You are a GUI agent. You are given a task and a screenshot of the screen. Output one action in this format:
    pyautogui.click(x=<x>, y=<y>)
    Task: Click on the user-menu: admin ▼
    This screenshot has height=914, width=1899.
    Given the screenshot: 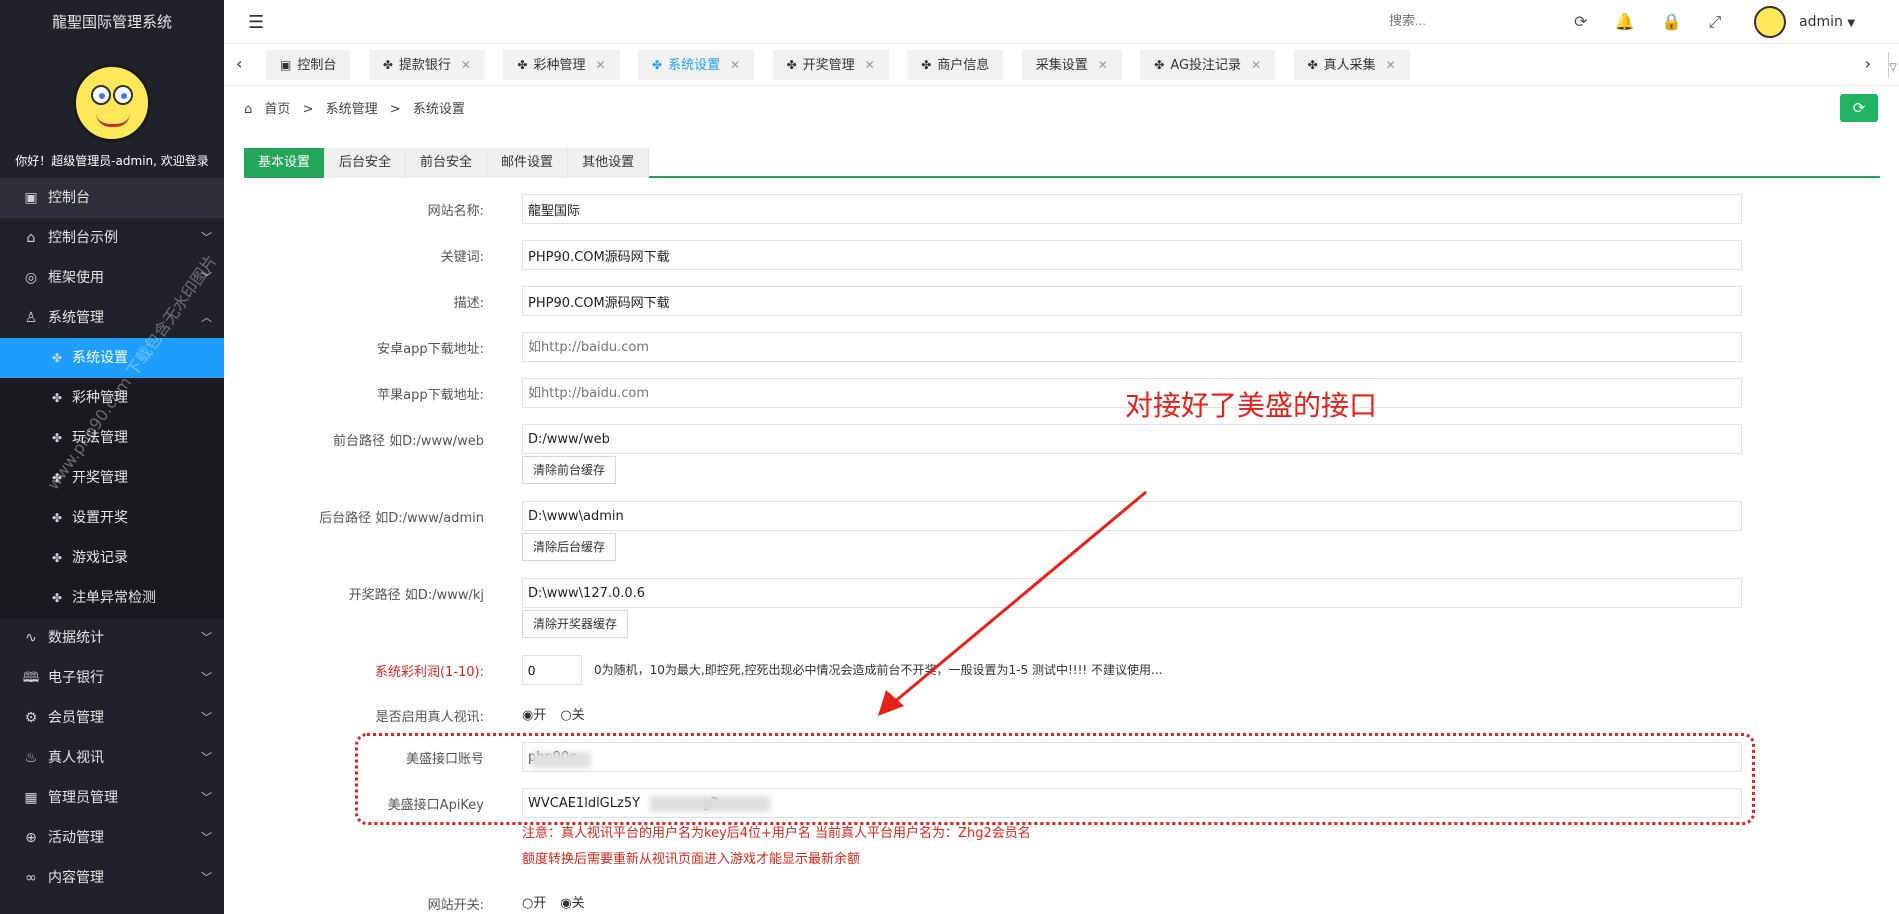 What is the action you would take?
    pyautogui.click(x=1827, y=22)
    